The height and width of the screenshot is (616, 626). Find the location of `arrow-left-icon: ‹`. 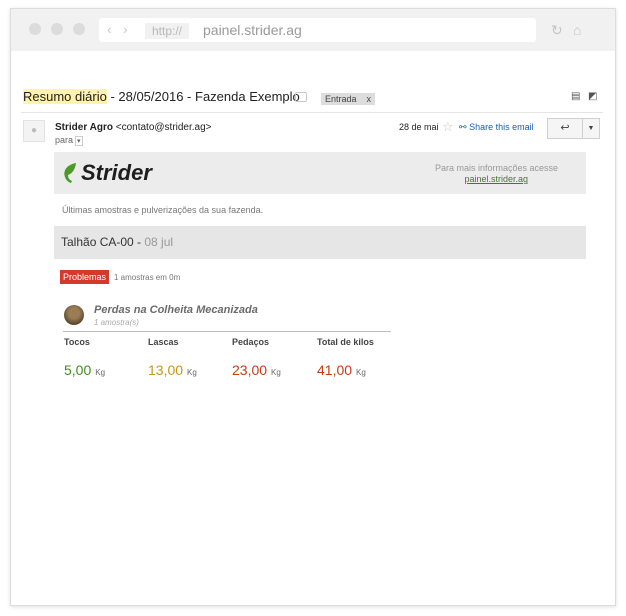

arrow-left-icon: ‹ is located at coordinates (109, 29).